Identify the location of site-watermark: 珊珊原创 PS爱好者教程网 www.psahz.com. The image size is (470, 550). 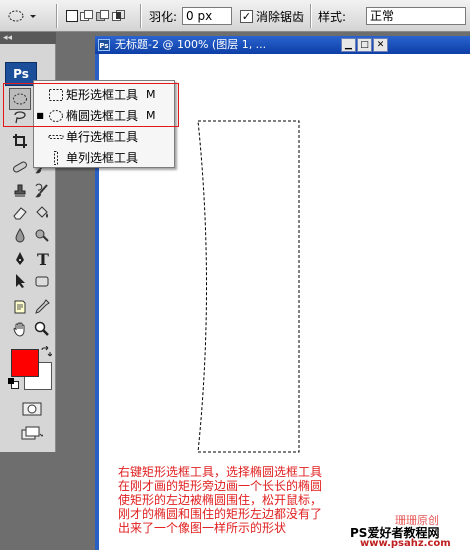
(410, 531).